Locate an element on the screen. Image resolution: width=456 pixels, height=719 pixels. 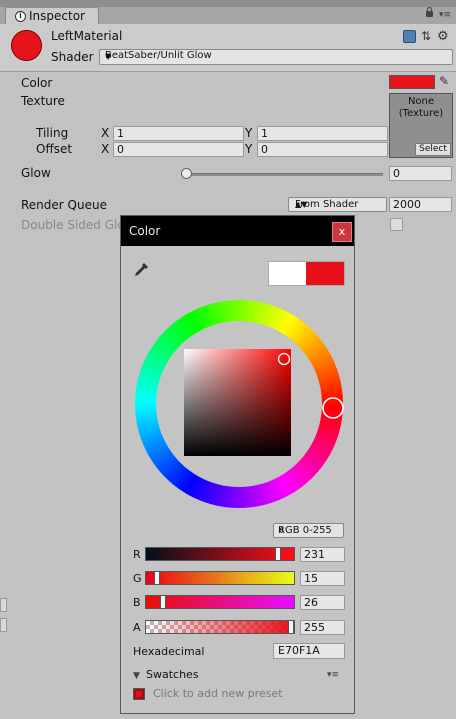
channel-r-slider is located at coordinates (220, 554).